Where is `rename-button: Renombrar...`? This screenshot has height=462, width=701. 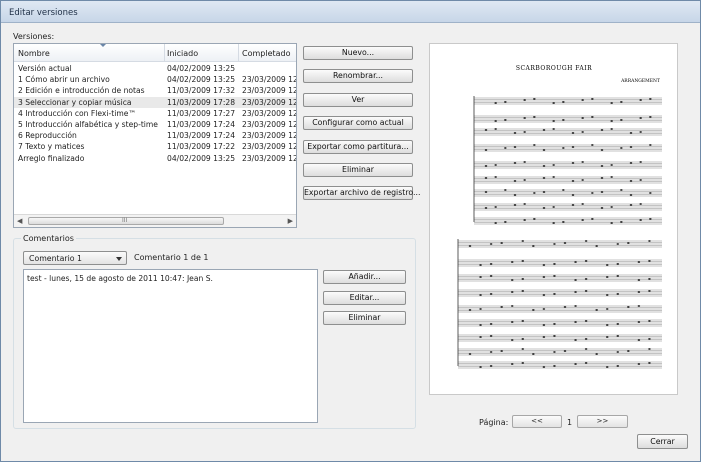
rename-button: Renombrar... is located at coordinates (358, 76).